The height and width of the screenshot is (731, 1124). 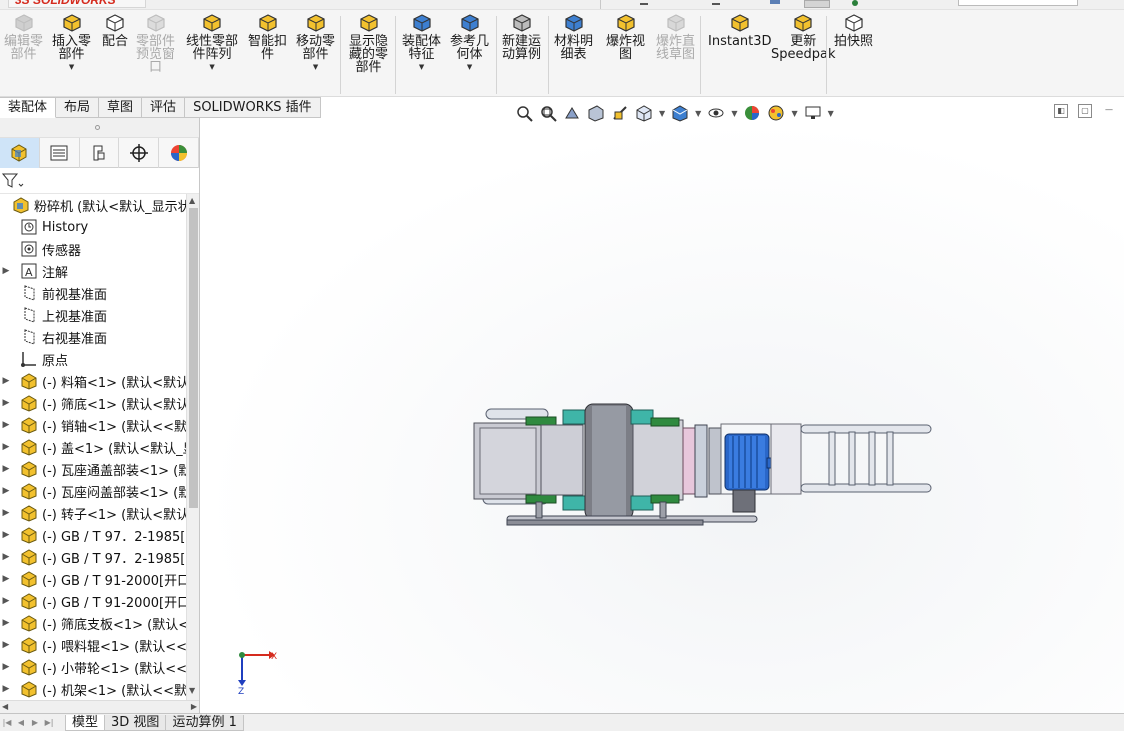 What do you see at coordinates (675, 36) in the screenshot?
I see `explode-line-button: 爆炸直 线草图` at bounding box center [675, 36].